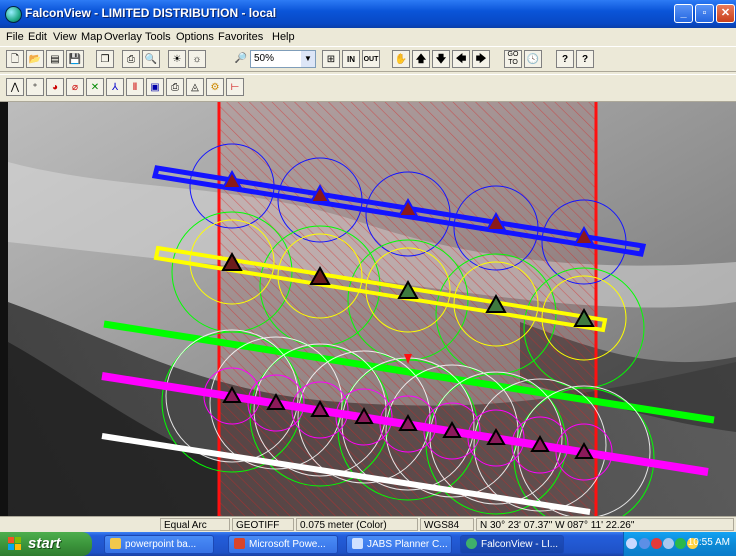 This screenshot has height=556, width=736. What do you see at coordinates (195, 524) in the screenshot?
I see `status-projection: Equal Arc` at bounding box center [195, 524].